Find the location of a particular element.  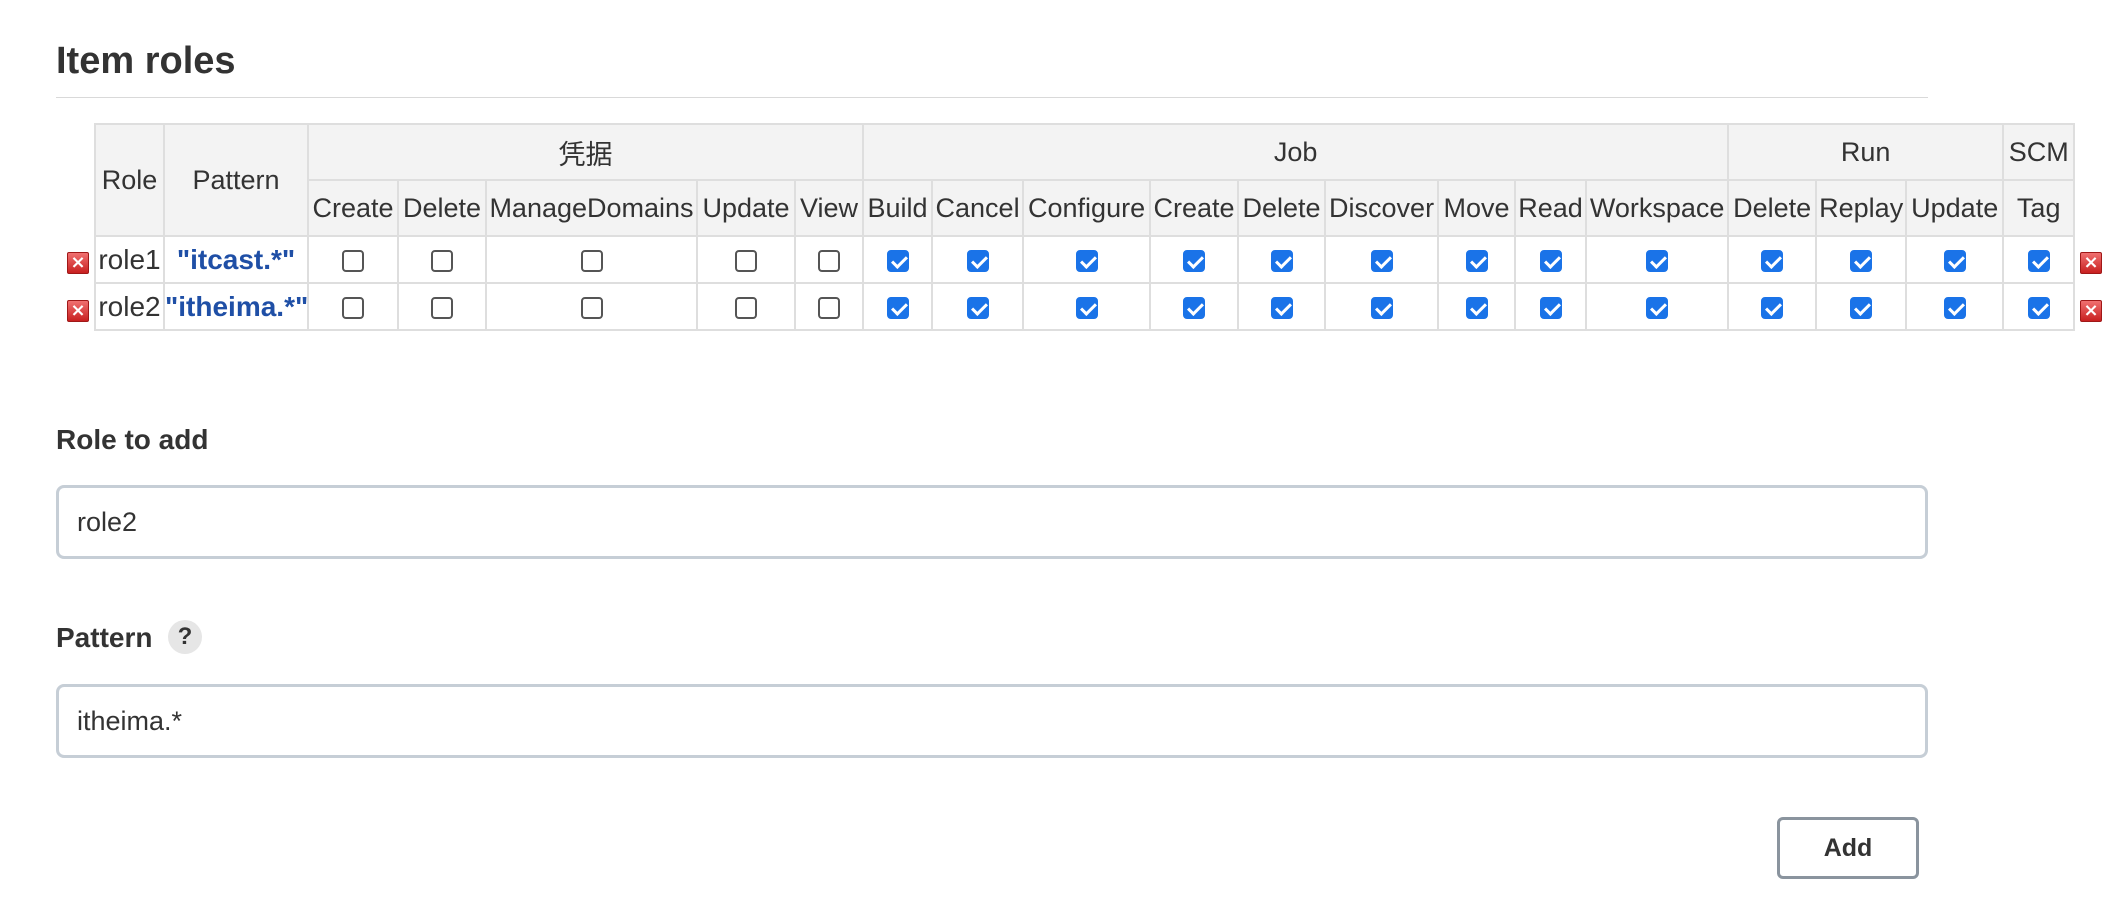

permission-header-job-create: Create is located at coordinates (1194, 208).